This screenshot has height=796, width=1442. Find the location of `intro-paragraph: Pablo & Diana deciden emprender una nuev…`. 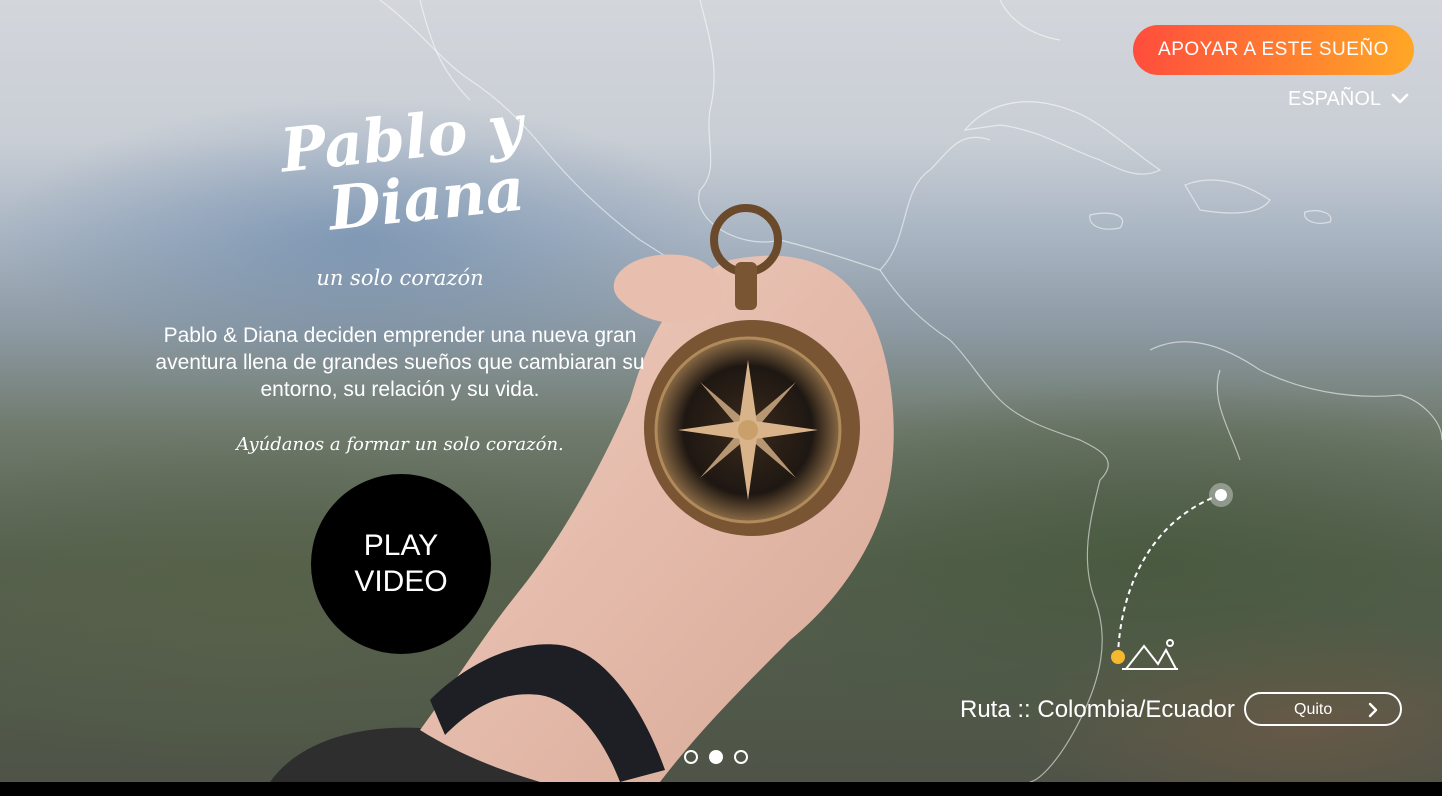

intro-paragraph: Pablo & Diana deciden emprender una nuev… is located at coordinates (400, 362).